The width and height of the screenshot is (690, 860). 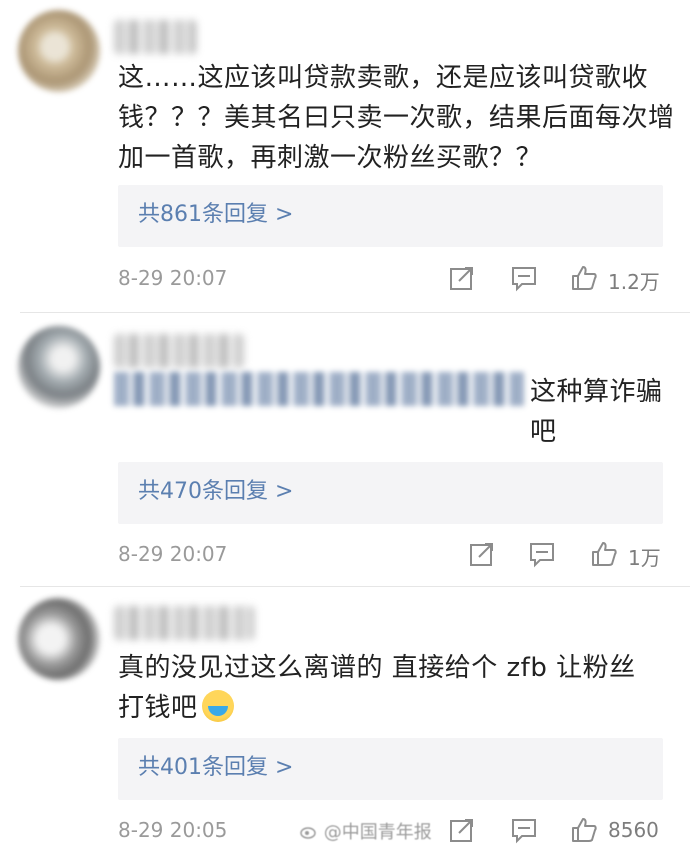 What do you see at coordinates (633, 830) in the screenshot?
I see `like-count: 8560` at bounding box center [633, 830].